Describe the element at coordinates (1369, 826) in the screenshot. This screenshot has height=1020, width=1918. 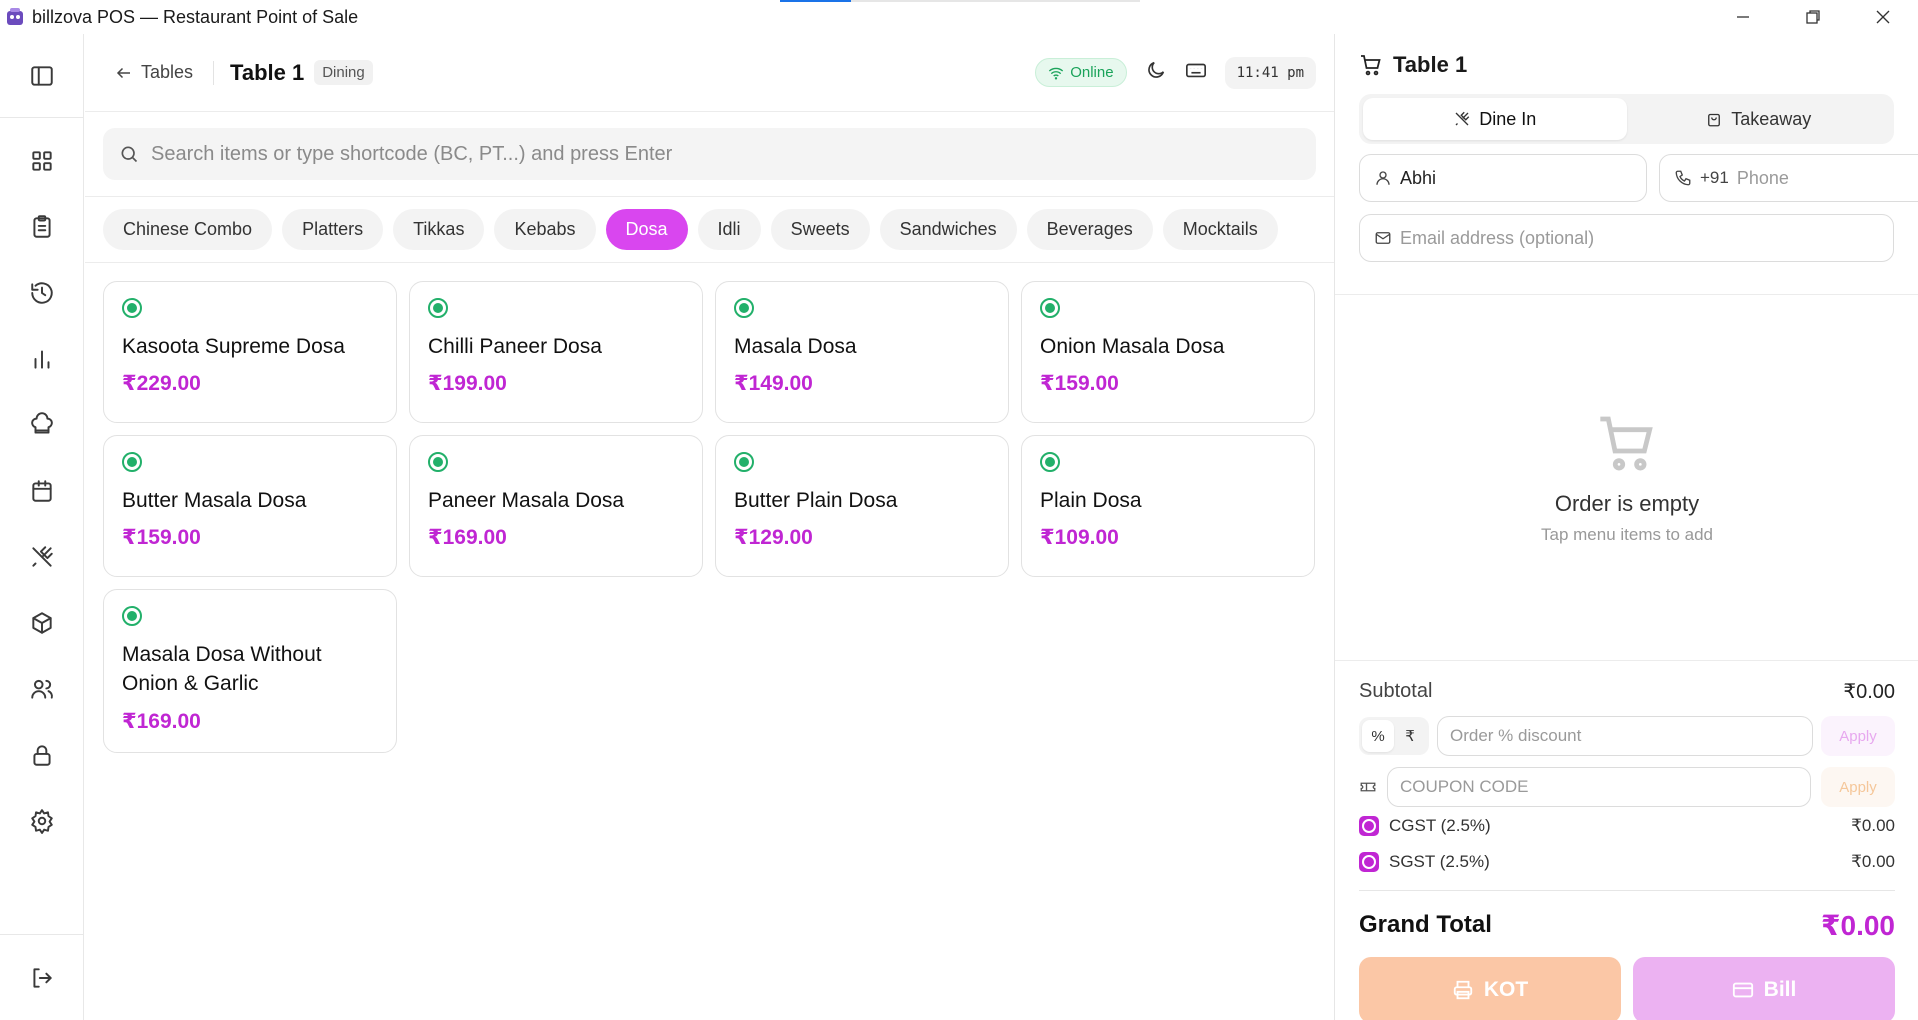
I see `cgst-checkbox` at that location.